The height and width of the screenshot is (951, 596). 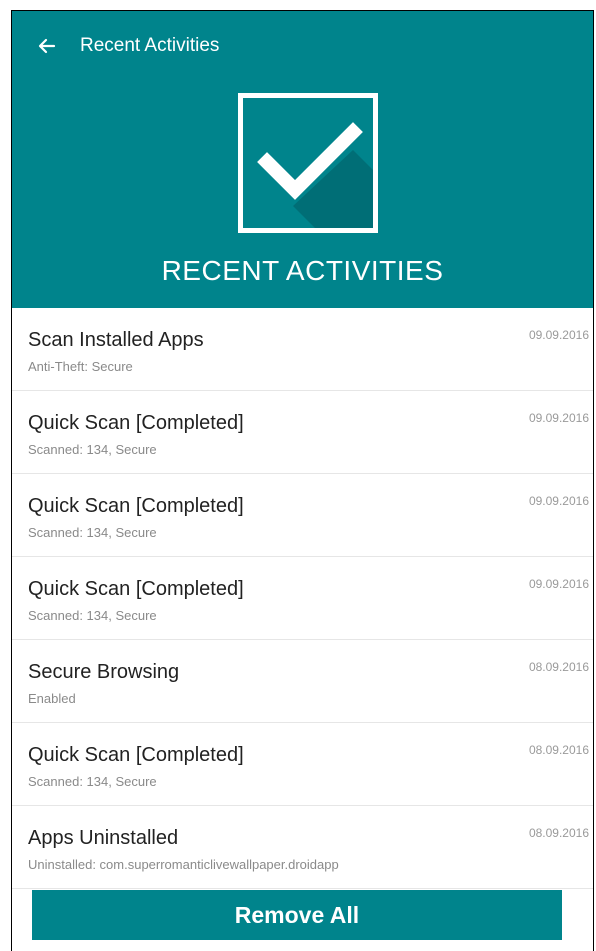 What do you see at coordinates (308, 163) in the screenshot?
I see `checkmark-icon` at bounding box center [308, 163].